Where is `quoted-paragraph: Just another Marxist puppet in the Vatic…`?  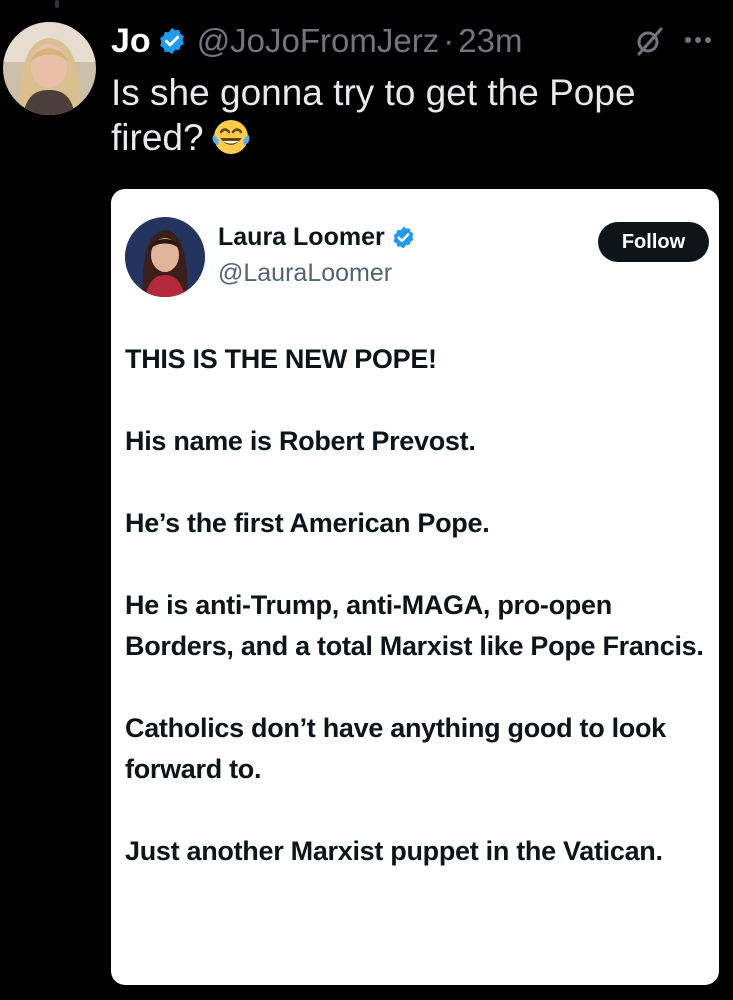
quoted-paragraph: Just another Marxist puppet in the Vatic… is located at coordinates (394, 851).